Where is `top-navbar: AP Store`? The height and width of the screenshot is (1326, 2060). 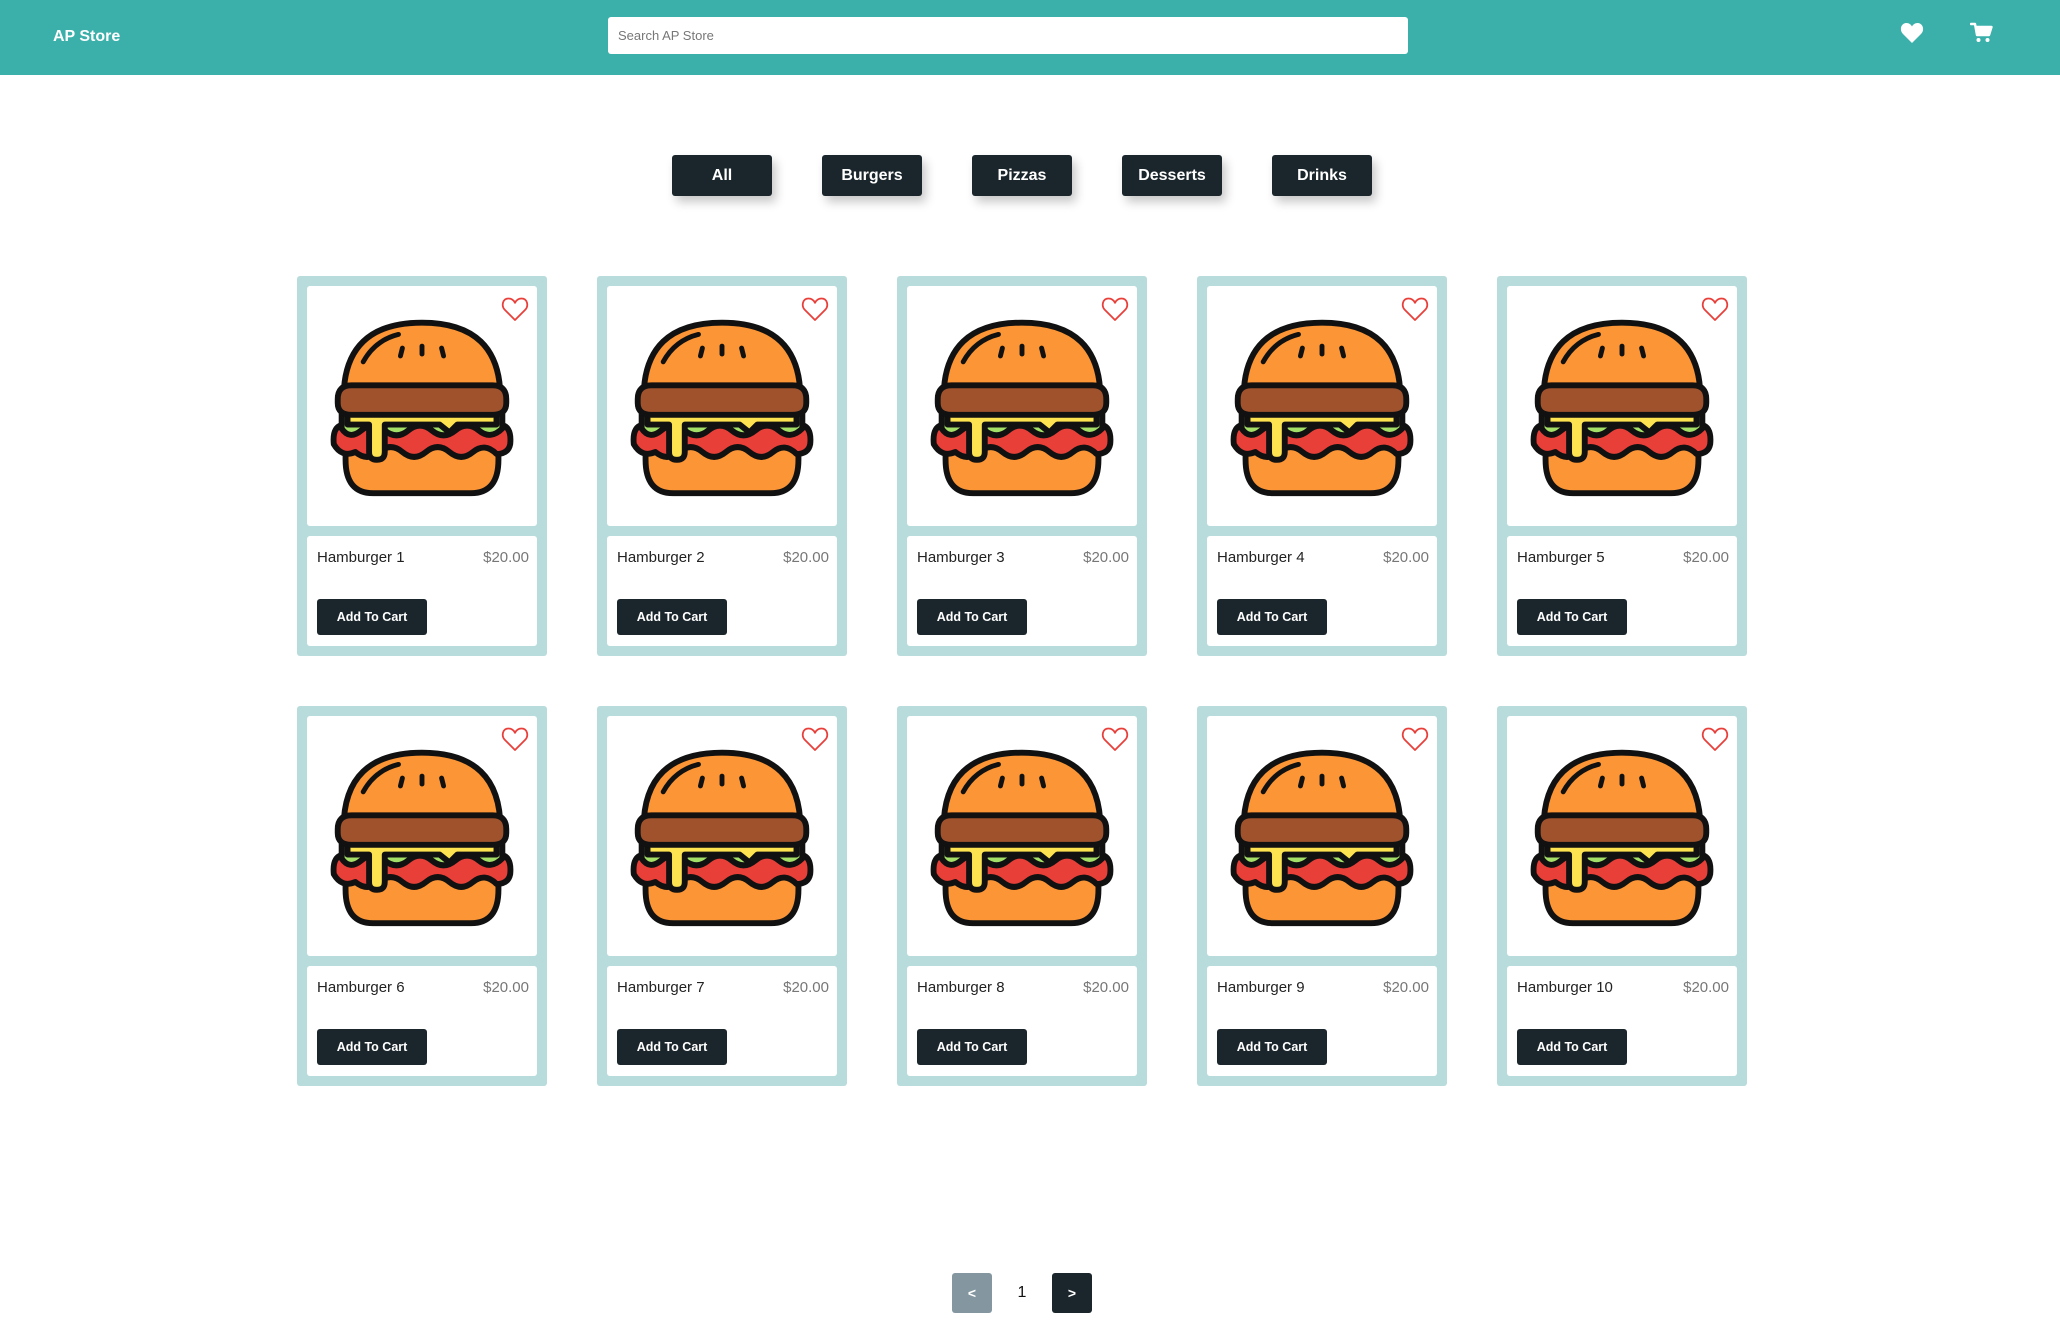 top-navbar: AP Store is located at coordinates (1030, 37).